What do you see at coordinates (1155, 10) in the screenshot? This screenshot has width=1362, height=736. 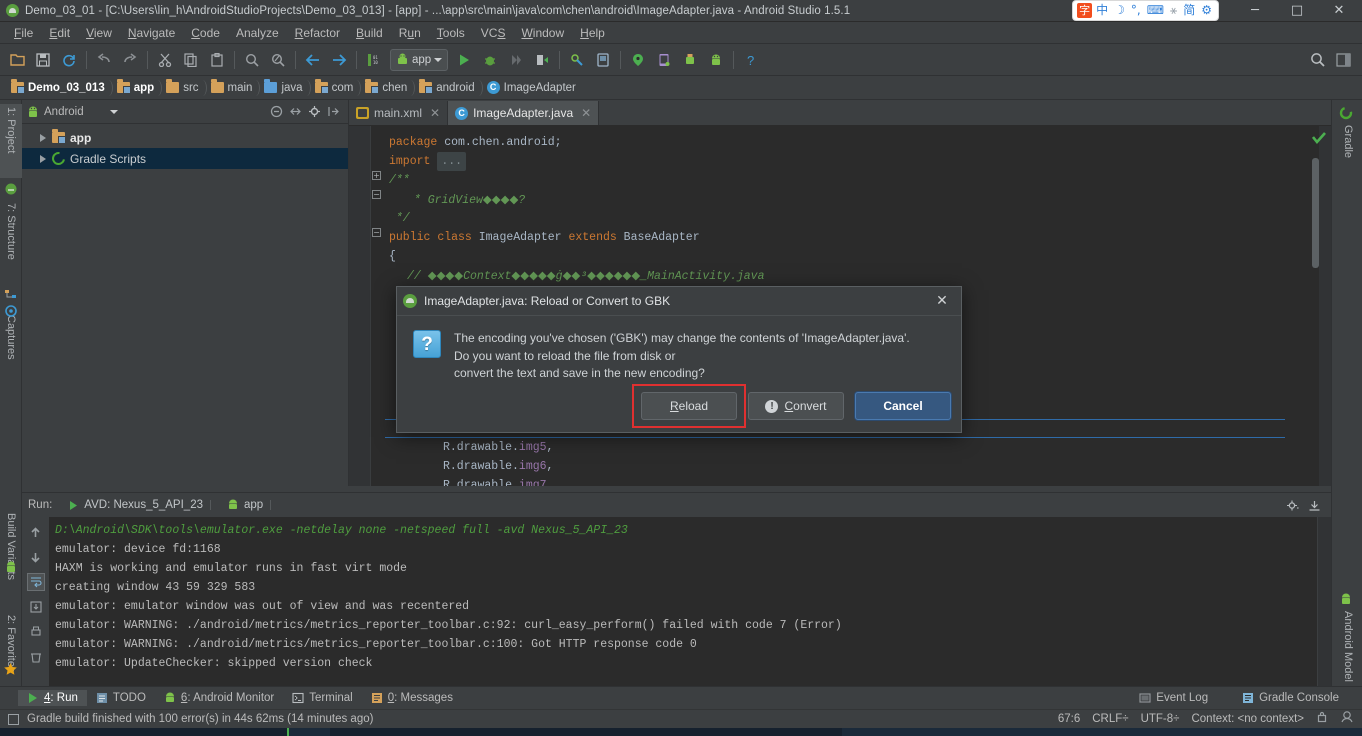 I see `ime-keyboard-icon: ⌨` at bounding box center [1155, 10].